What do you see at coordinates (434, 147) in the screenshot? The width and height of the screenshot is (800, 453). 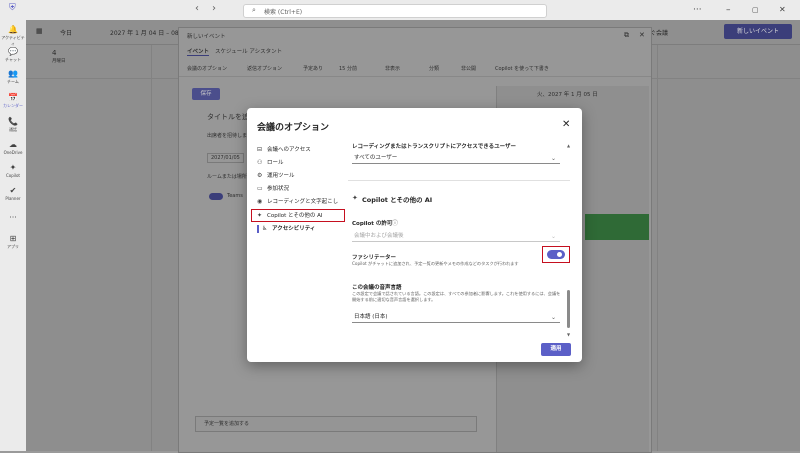 I see `recording-access-label: レコーディングまたはトランスクリプトにアクセスできるユーザー` at bounding box center [434, 147].